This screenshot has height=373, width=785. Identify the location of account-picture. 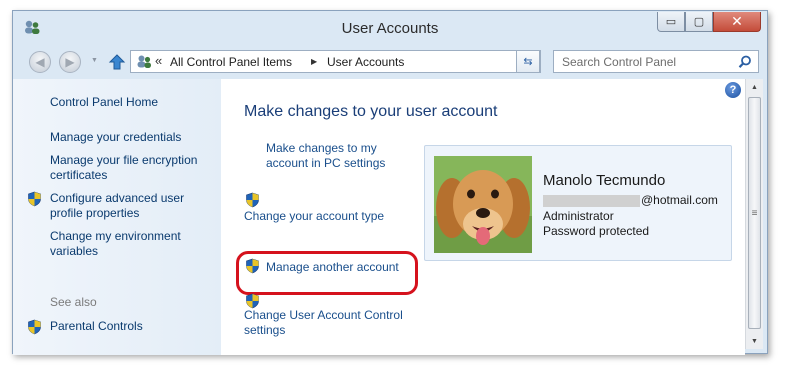
(483, 204).